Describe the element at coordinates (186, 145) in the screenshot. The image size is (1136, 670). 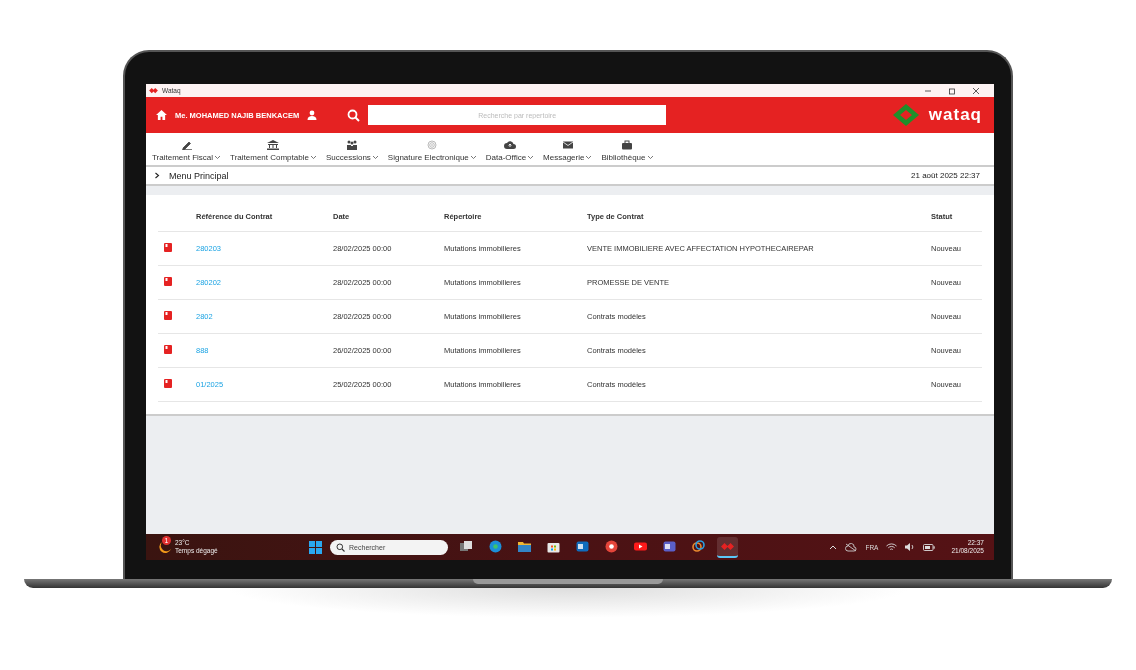
I see `pen-icon` at that location.